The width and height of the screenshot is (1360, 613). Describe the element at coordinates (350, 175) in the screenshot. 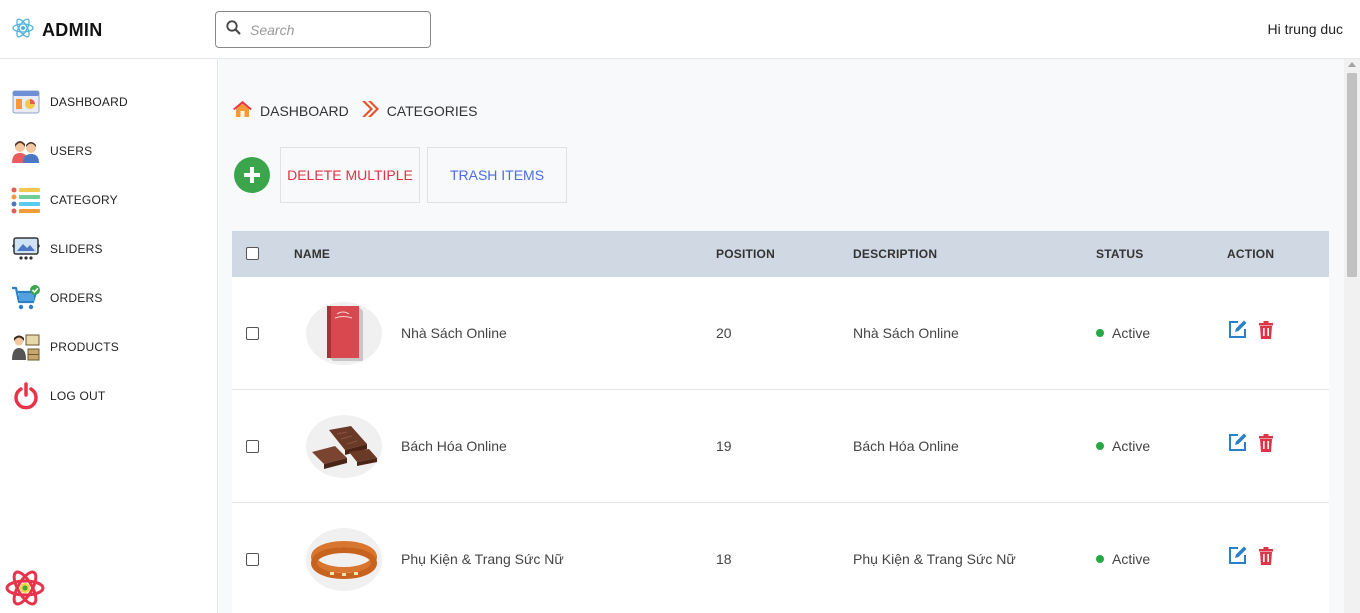

I see `delete-multiple-button: DELETE MULTIPLE` at that location.